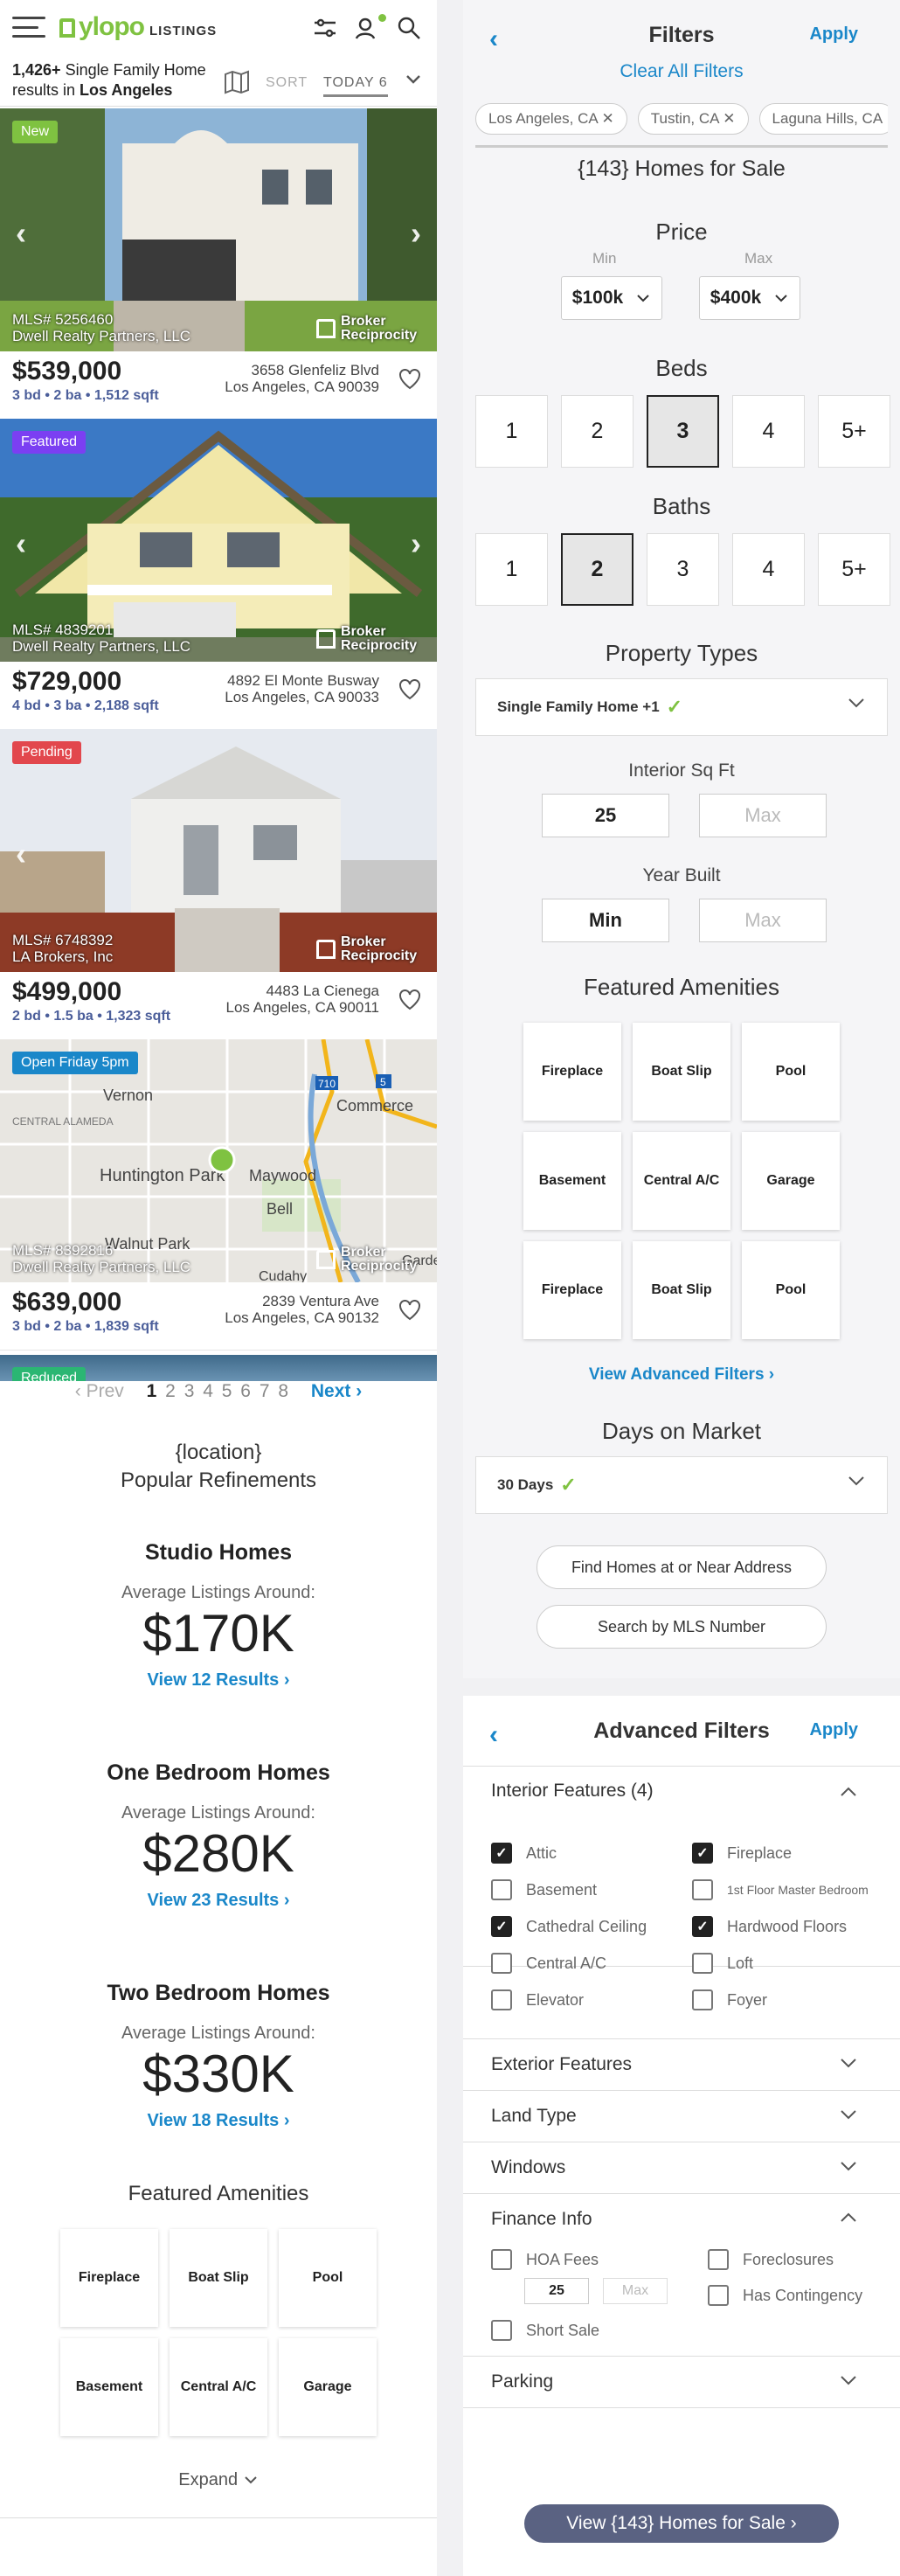 The height and width of the screenshot is (2576, 900). I want to click on advanced-filters-link: View Advanced Filters ›, so click(681, 1375).